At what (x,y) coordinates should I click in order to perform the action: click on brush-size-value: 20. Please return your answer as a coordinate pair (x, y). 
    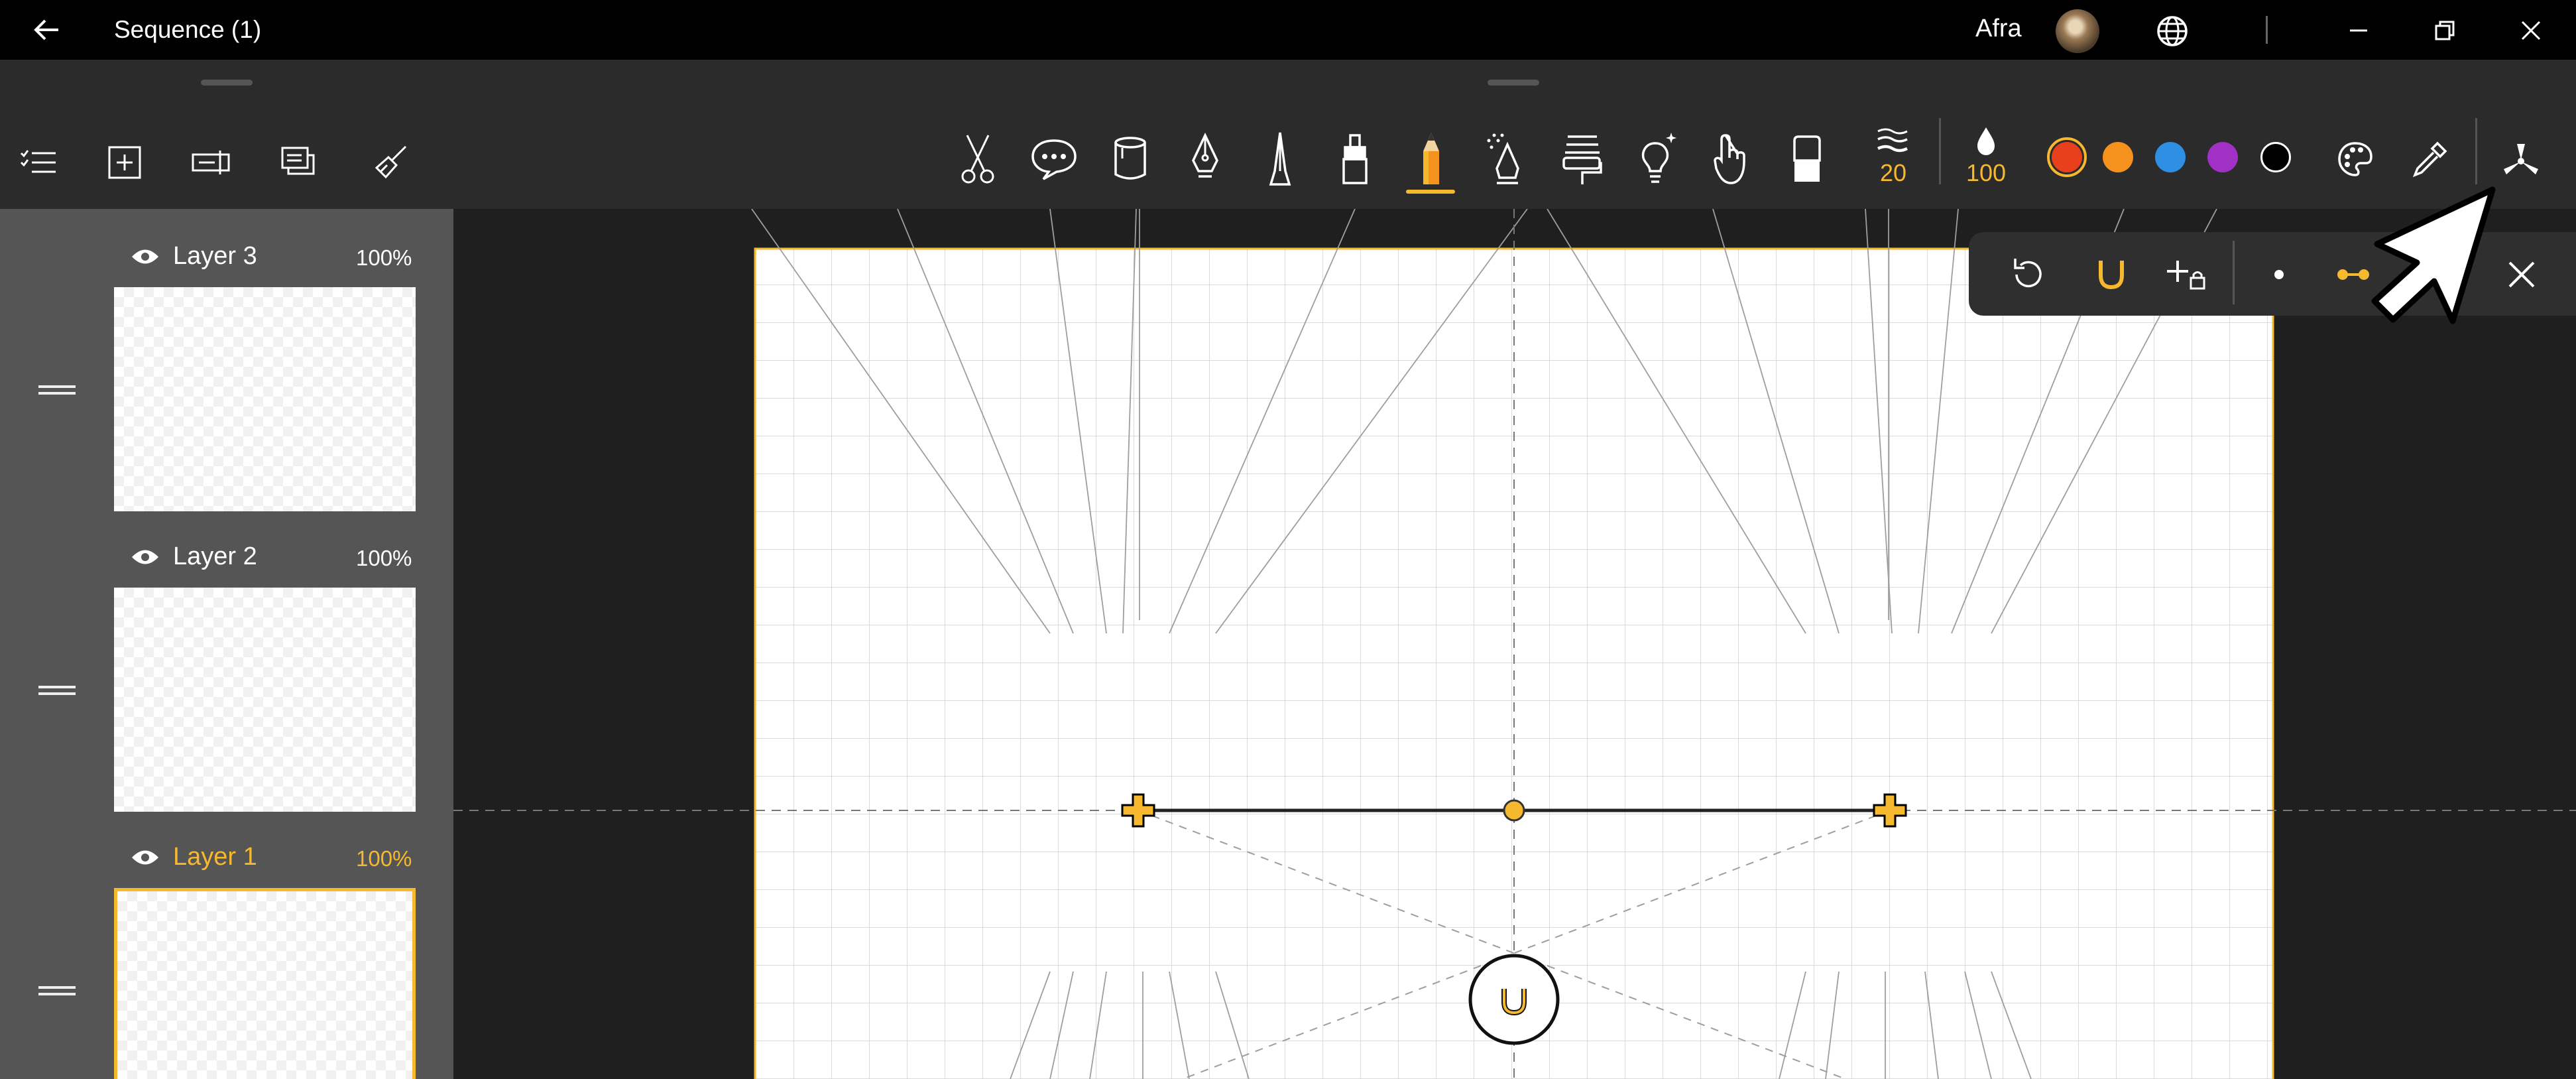
    Looking at the image, I should click on (1894, 172).